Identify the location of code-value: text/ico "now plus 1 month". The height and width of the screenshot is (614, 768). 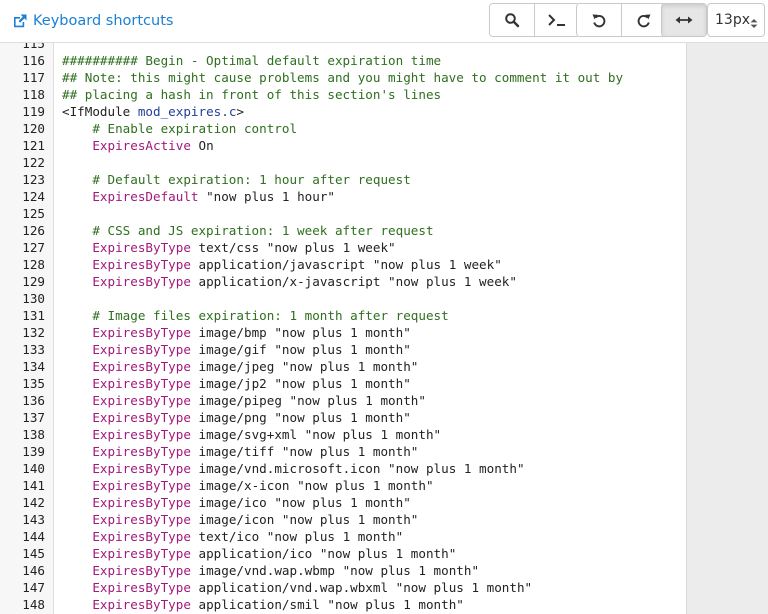
(297, 536).